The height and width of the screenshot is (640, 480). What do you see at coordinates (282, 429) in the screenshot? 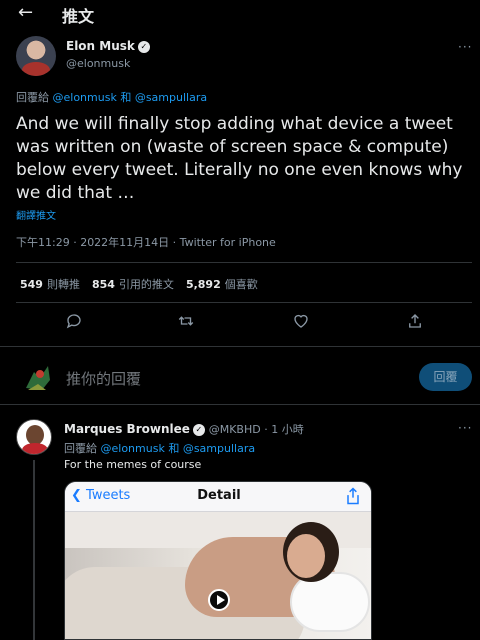
I see `reply-time: · 1 小時` at bounding box center [282, 429].